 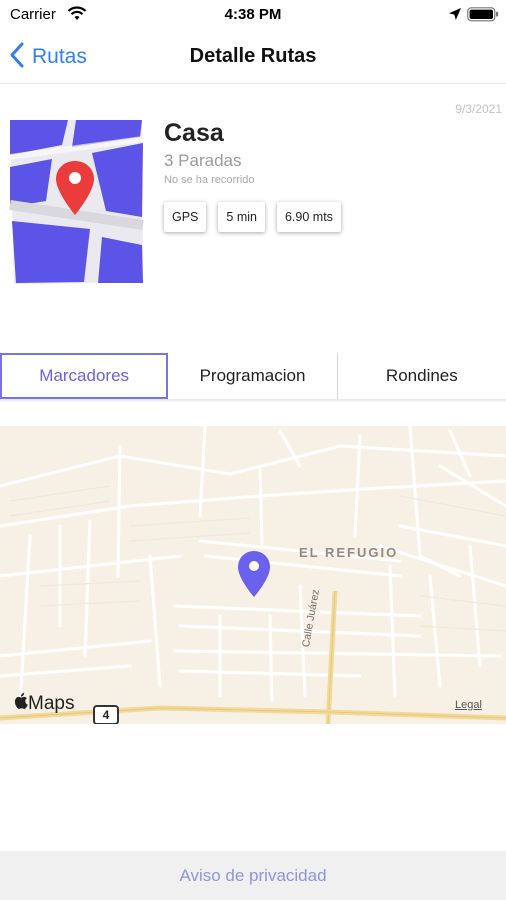 What do you see at coordinates (468, 705) in the screenshot?
I see `legal-link: Legal` at bounding box center [468, 705].